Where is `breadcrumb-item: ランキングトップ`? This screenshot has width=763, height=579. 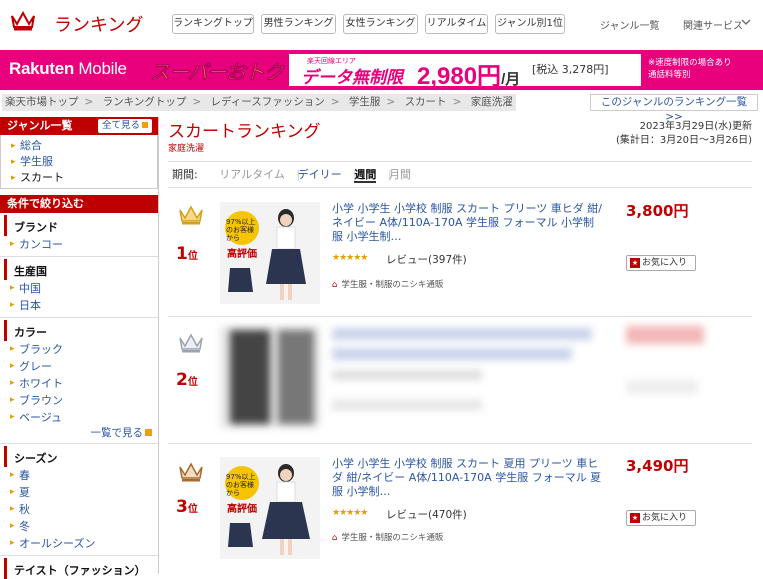 breadcrumb-item: ランキングトップ is located at coordinates (145, 102).